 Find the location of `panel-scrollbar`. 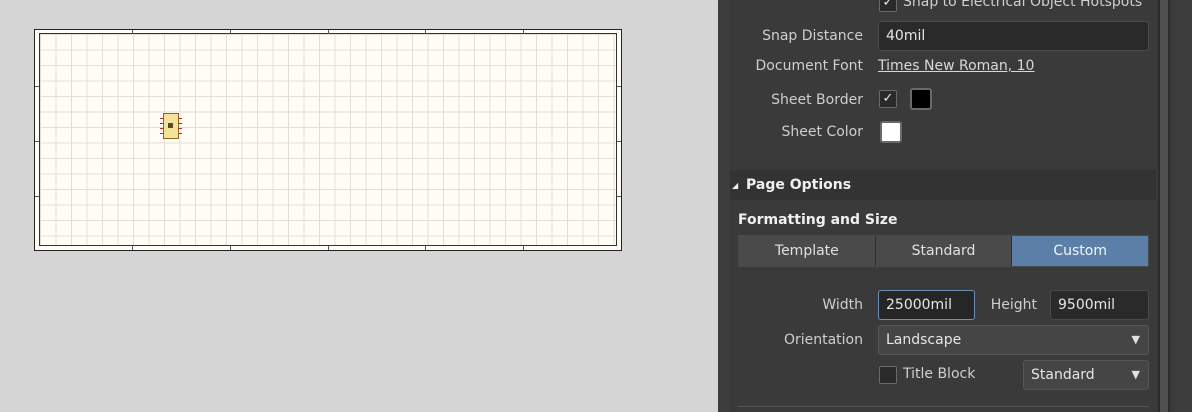

panel-scrollbar is located at coordinates (1164, 206).